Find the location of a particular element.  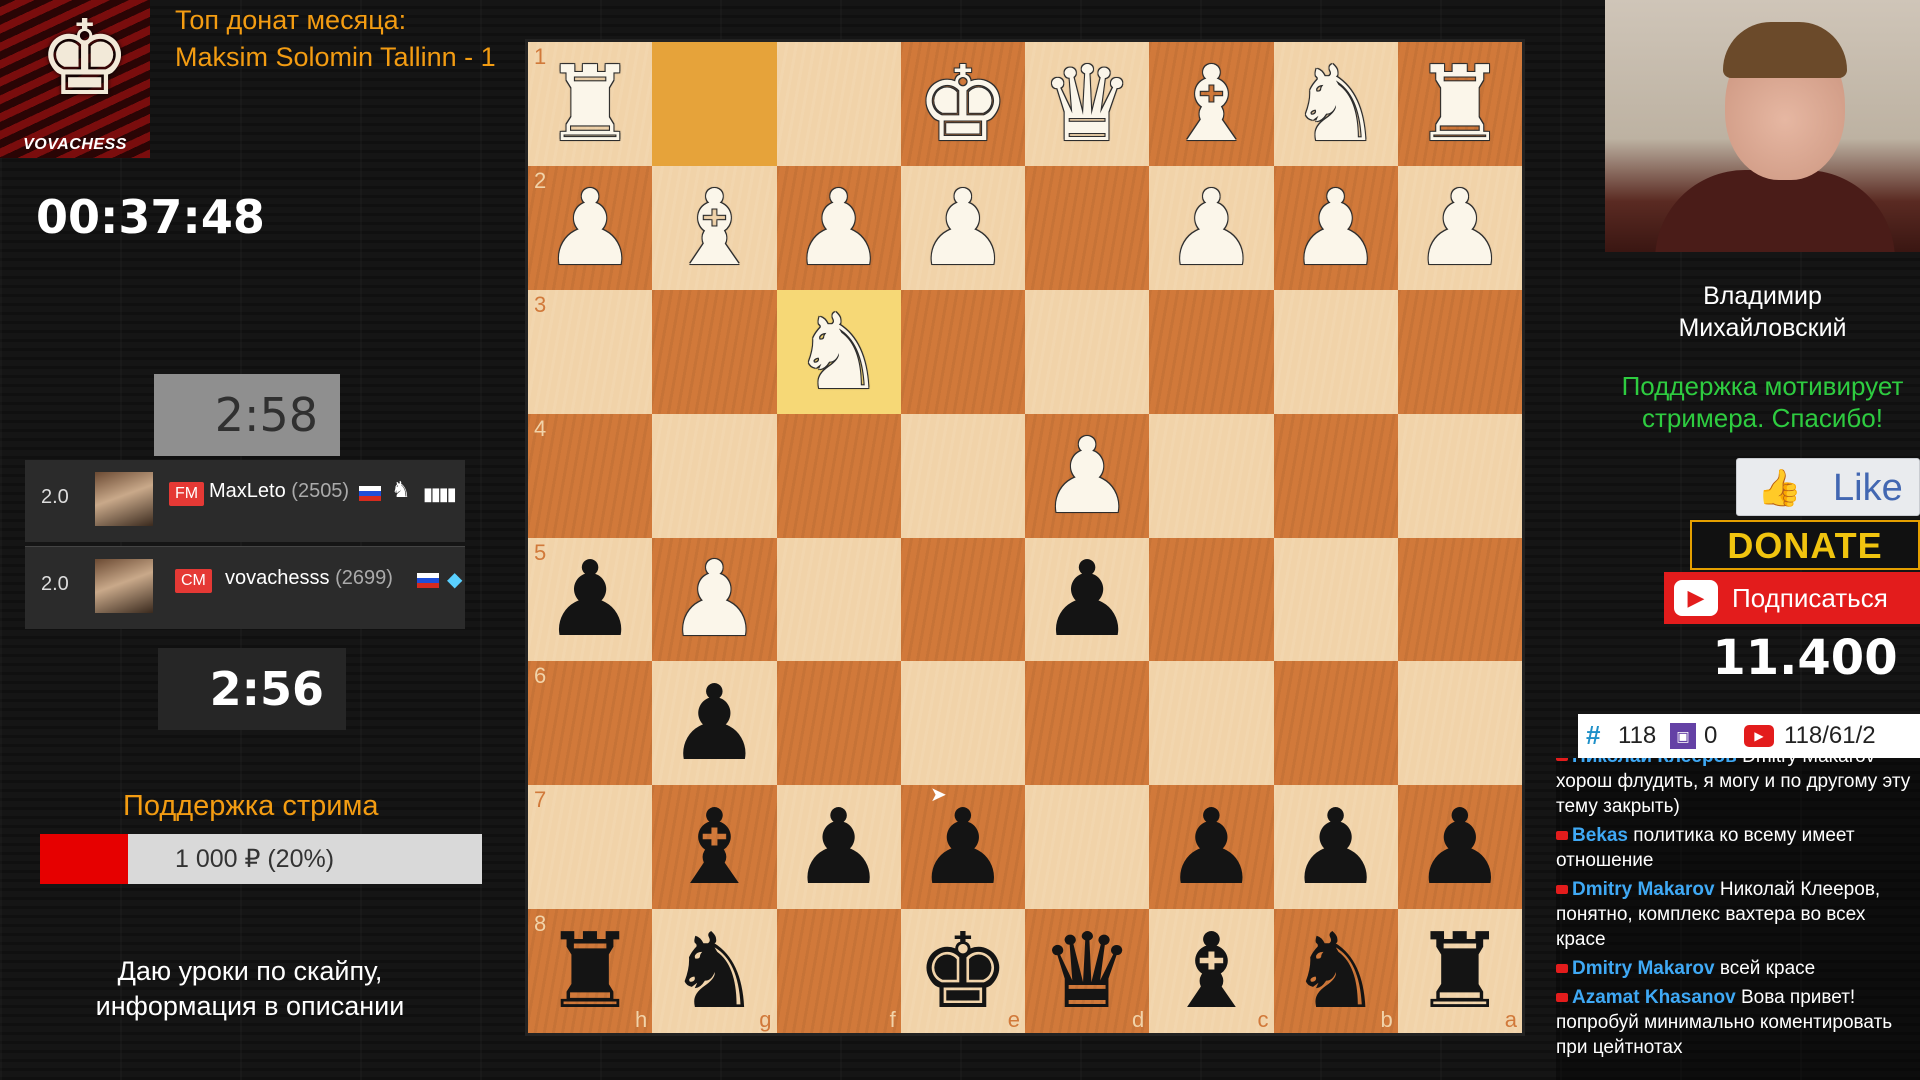

board-square: ♚ is located at coordinates (962, 104).